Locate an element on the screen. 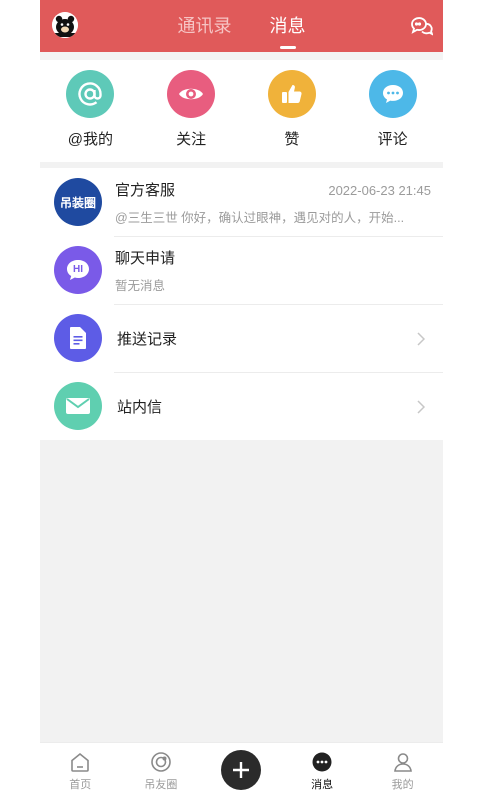  list-item-push-records: 推送记录 is located at coordinates (241, 338).